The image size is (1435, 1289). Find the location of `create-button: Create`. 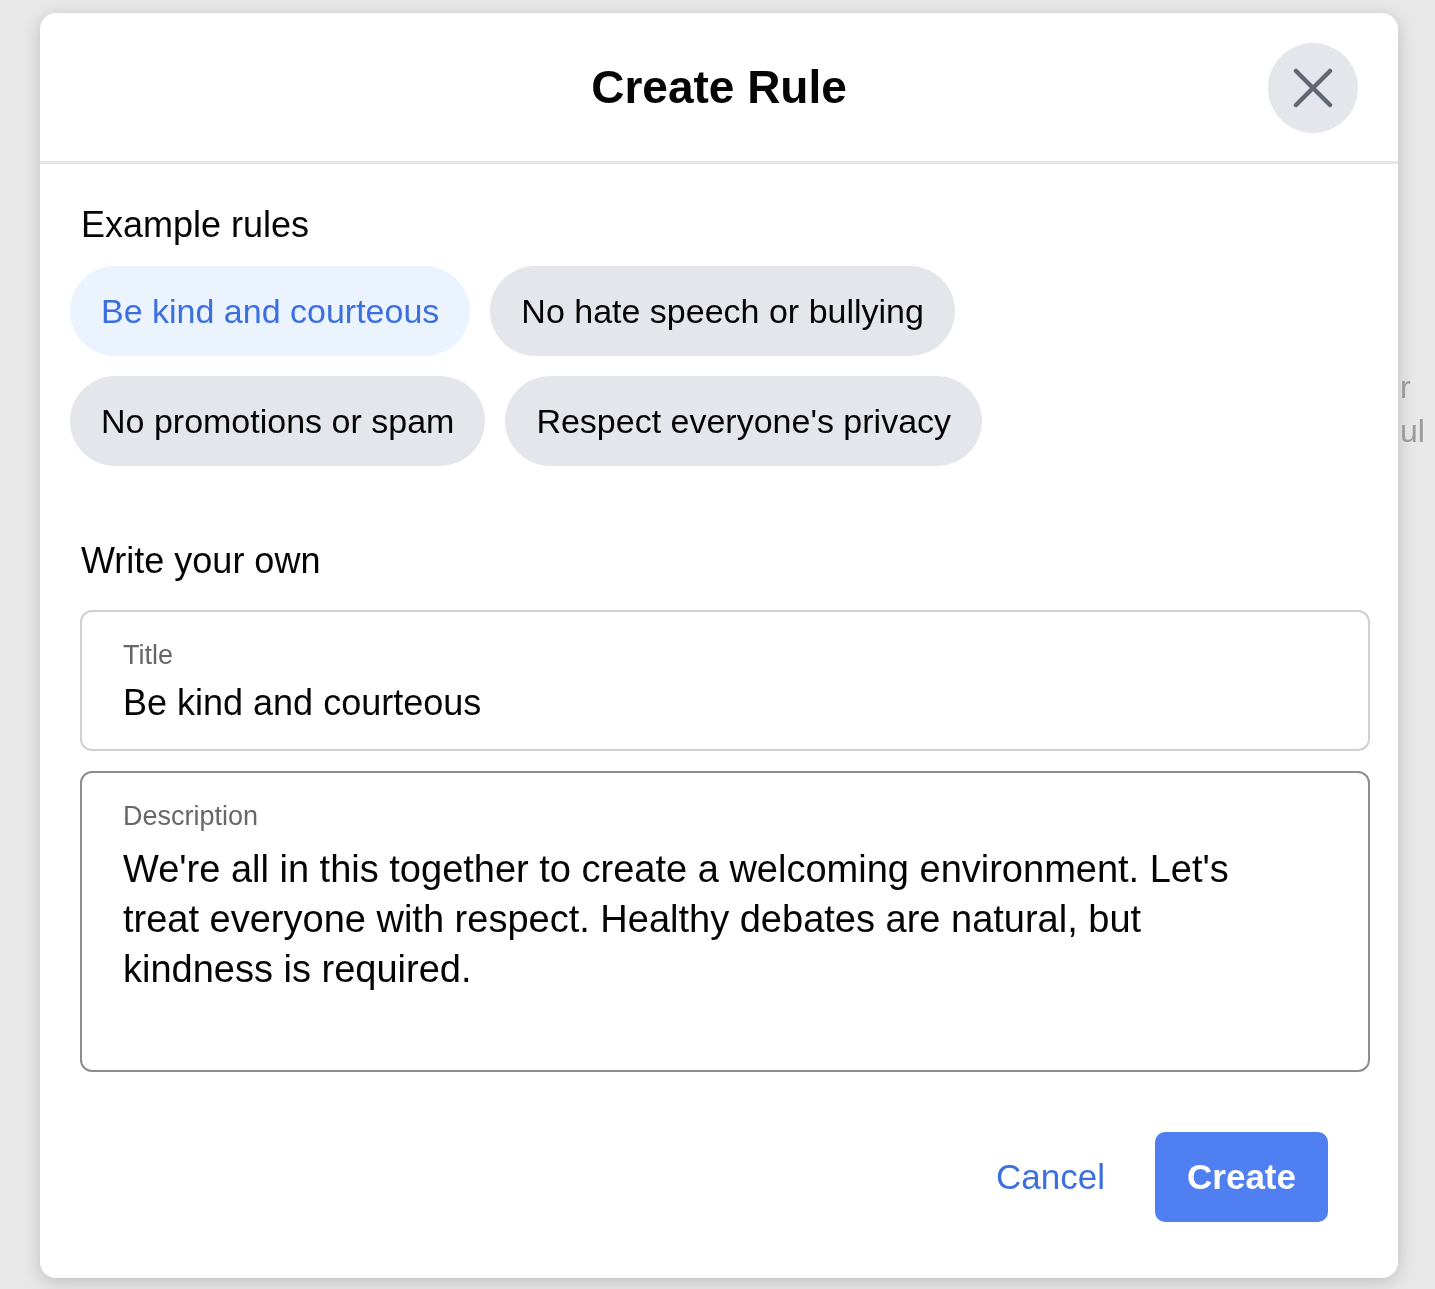

create-button: Create is located at coordinates (1241, 1177).